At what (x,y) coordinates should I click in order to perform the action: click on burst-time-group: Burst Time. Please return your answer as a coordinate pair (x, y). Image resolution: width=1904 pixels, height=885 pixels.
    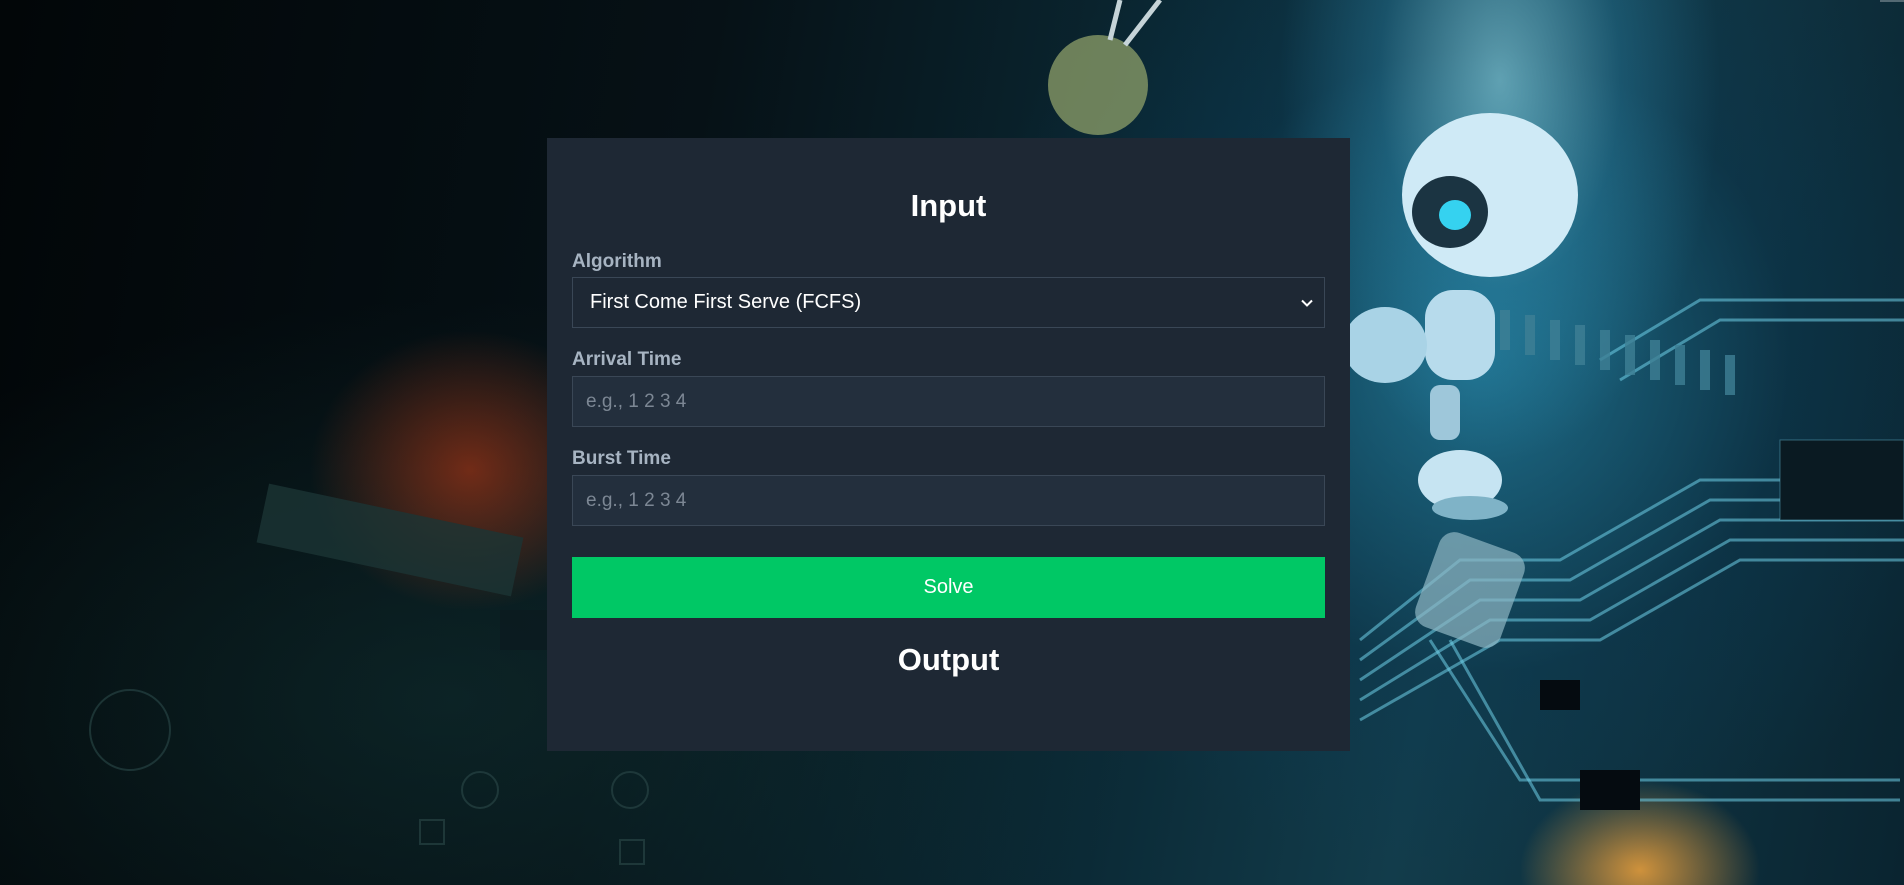
    Looking at the image, I should click on (948, 487).